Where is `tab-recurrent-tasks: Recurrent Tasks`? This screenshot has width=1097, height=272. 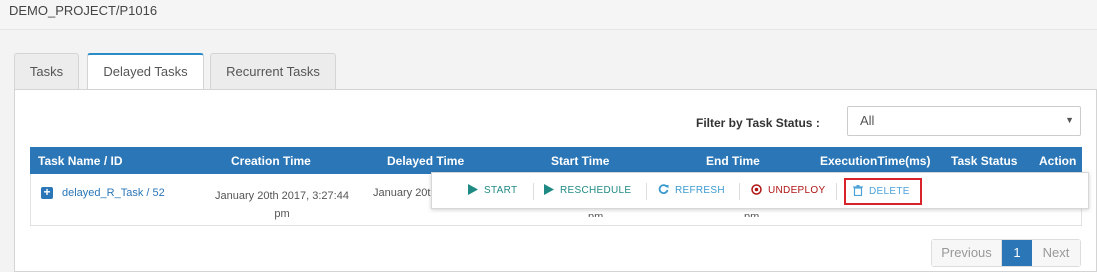
tab-recurrent-tasks: Recurrent Tasks is located at coordinates (273, 71).